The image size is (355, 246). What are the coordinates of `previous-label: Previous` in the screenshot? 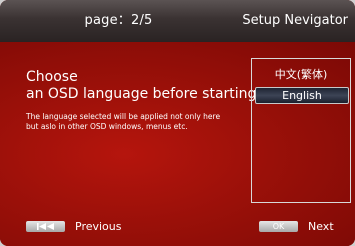 It's located at (98, 226).